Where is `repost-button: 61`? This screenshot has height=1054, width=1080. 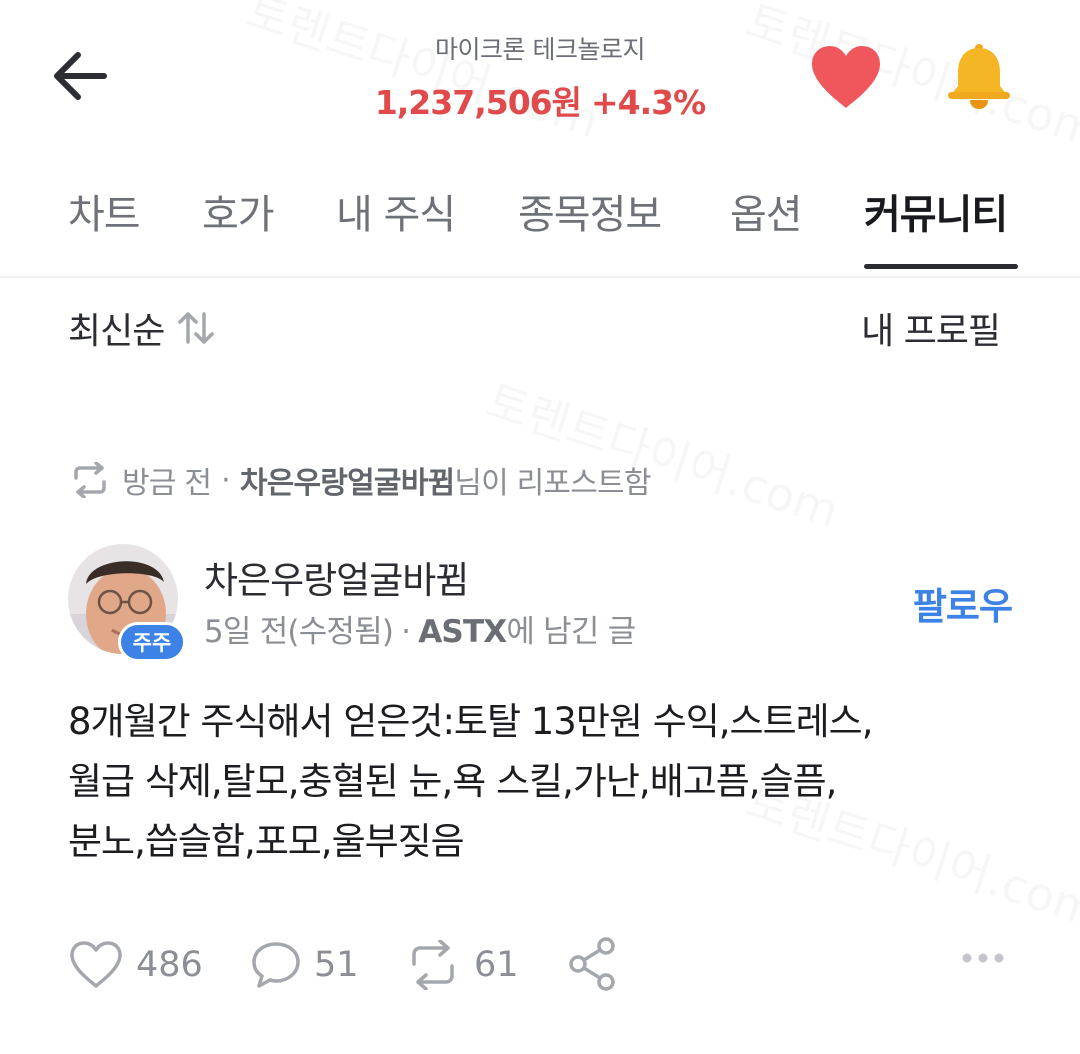
repost-button: 61 is located at coordinates (461, 965).